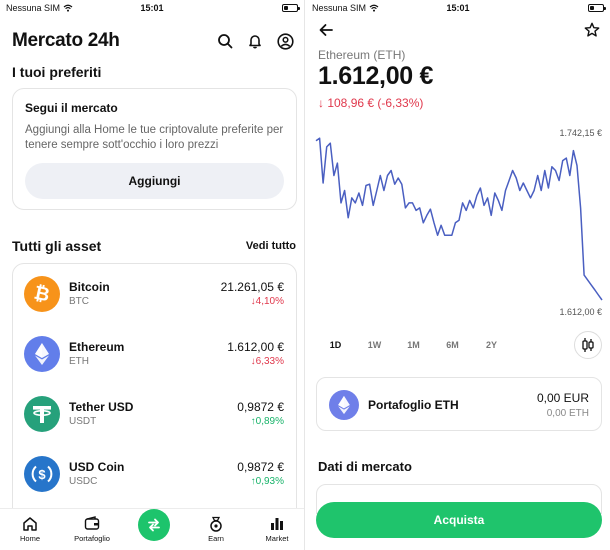  I want to click on back-arrow-icon, so click(326, 30).